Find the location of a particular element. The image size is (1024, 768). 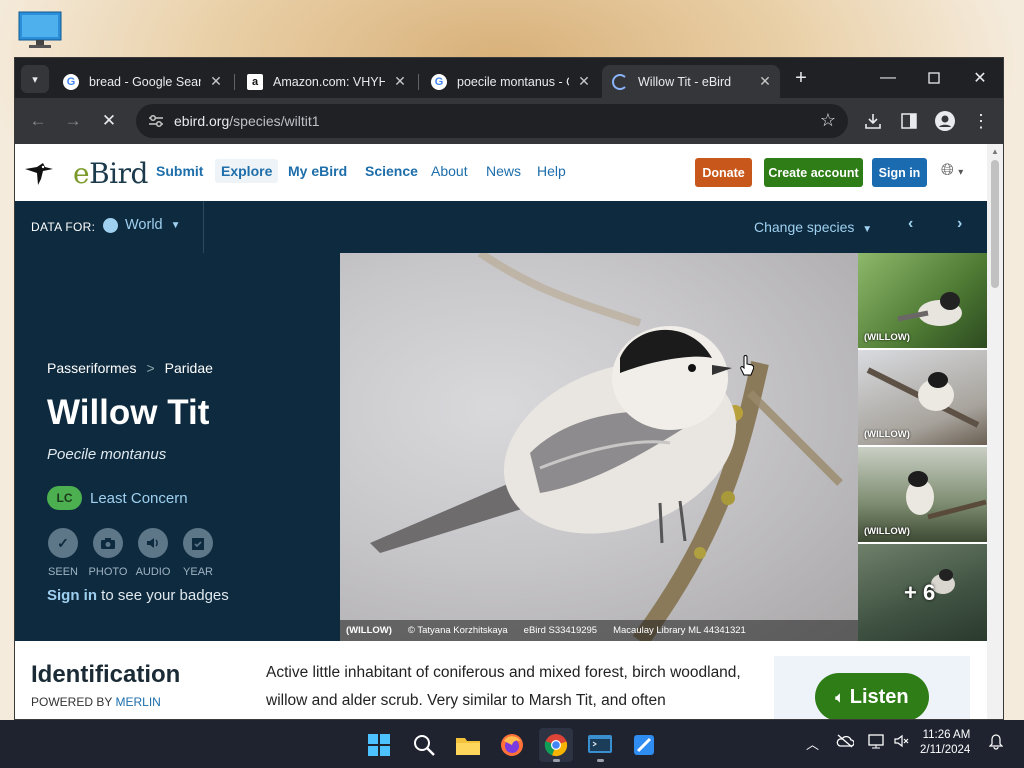

badges-sign-in-link: Sign in is located at coordinates (72, 595).